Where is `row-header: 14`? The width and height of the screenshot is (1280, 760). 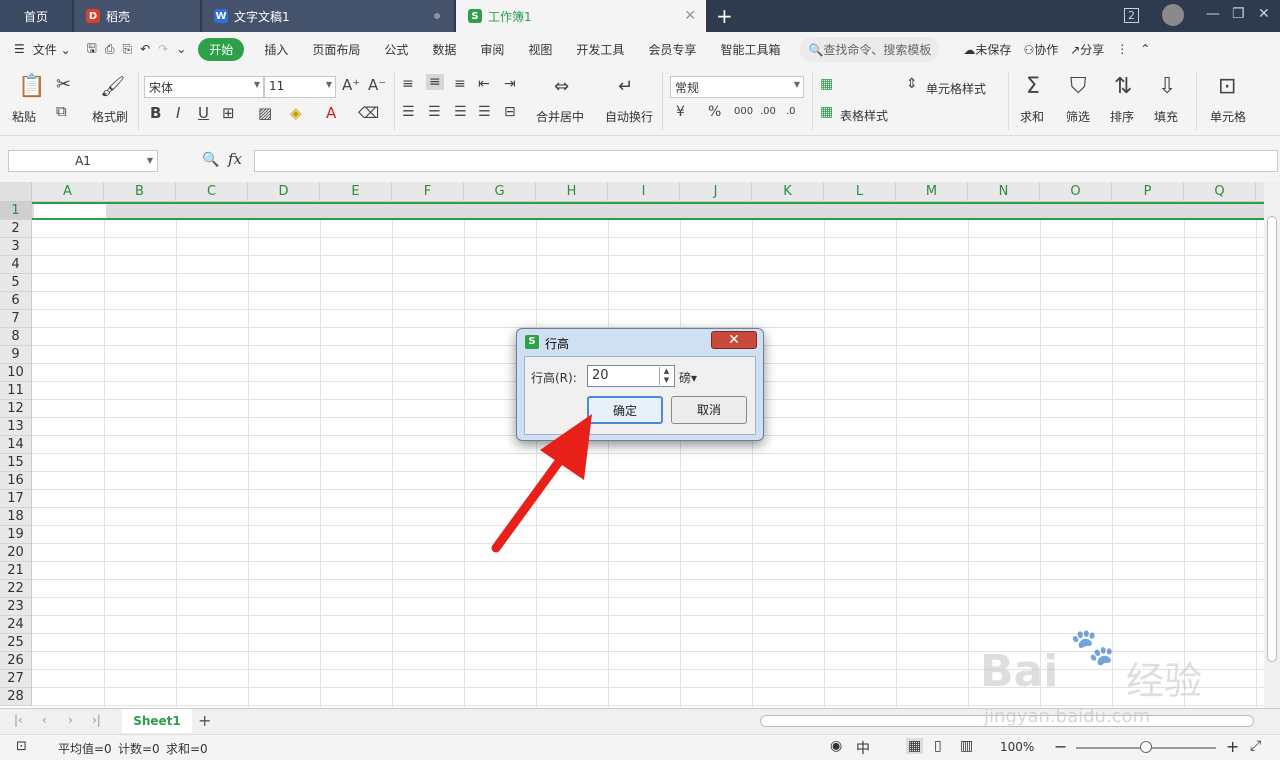 row-header: 14 is located at coordinates (16, 445).